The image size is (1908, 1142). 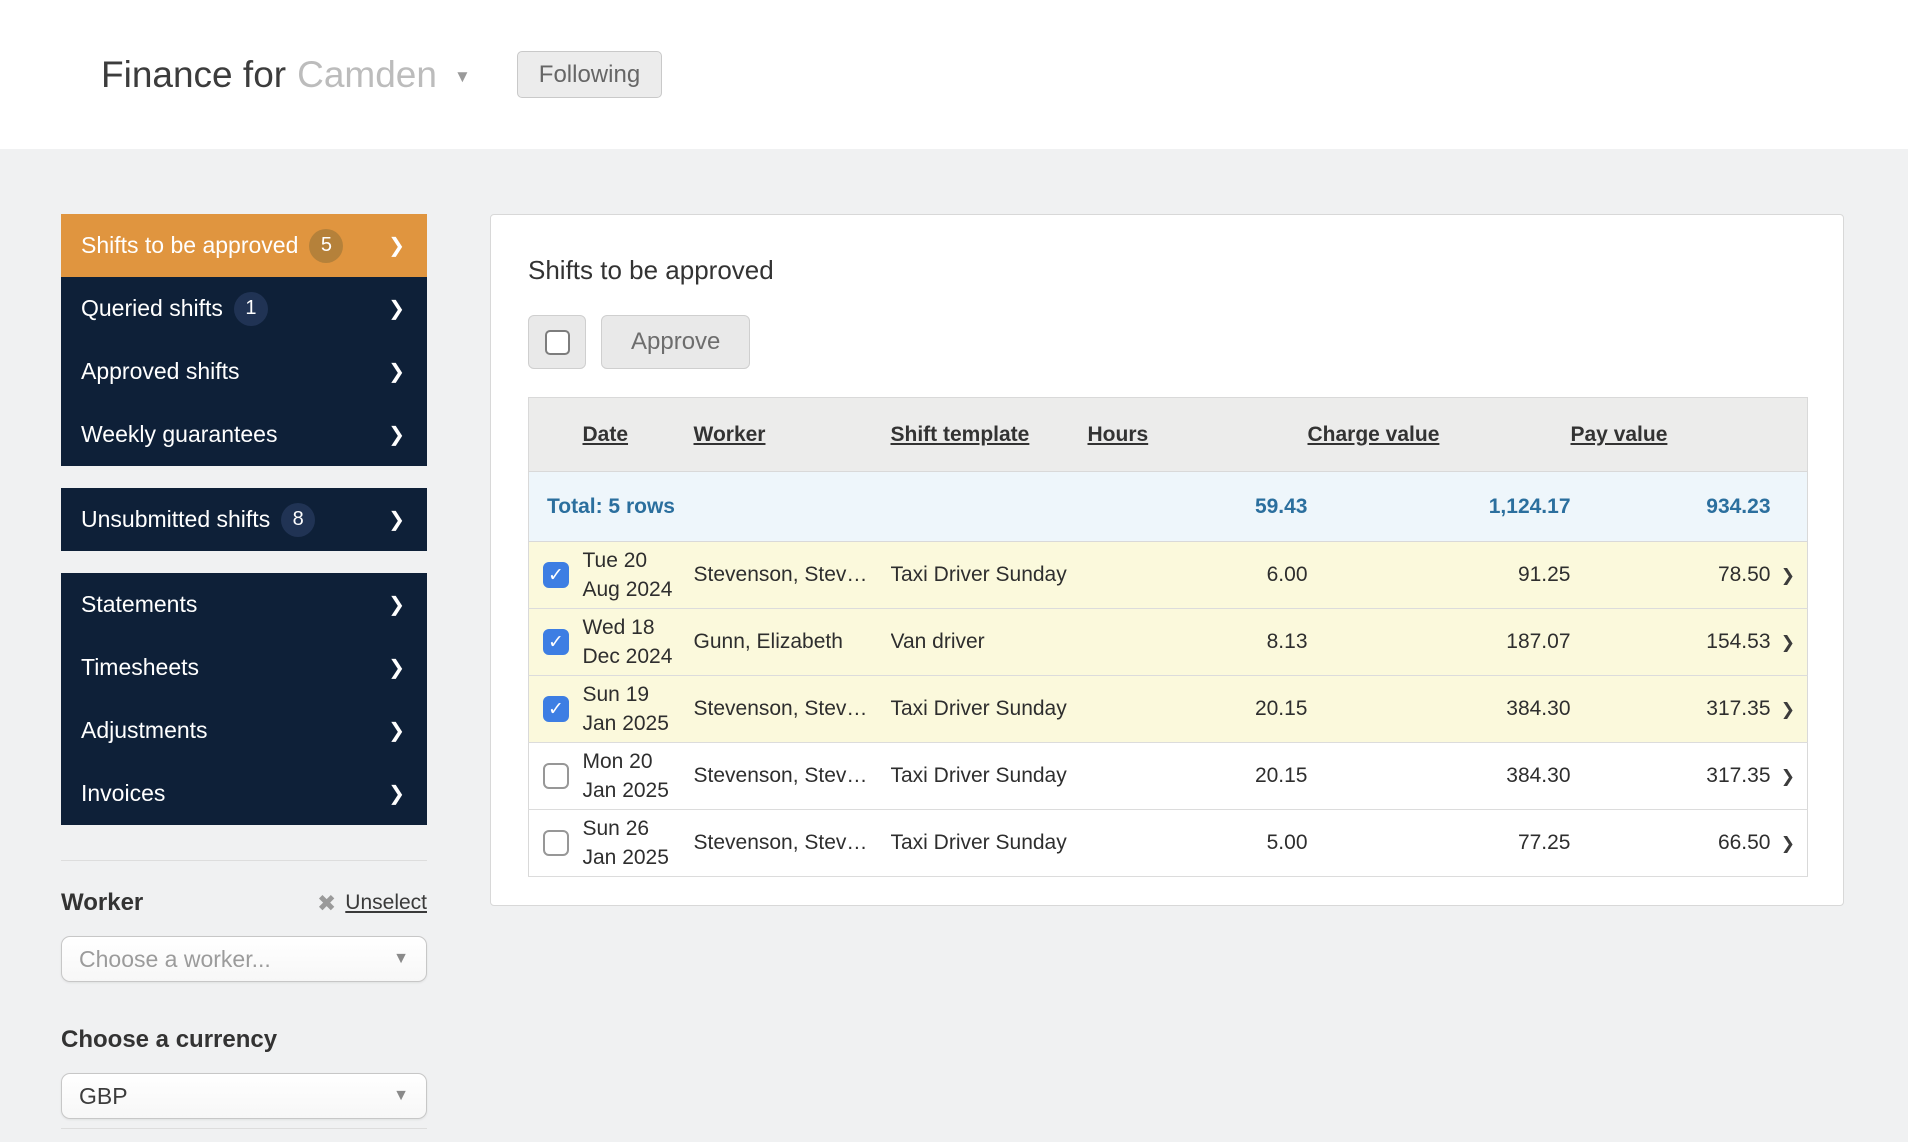 I want to click on pay-value-cell: 66.50, so click(x=1670, y=843).